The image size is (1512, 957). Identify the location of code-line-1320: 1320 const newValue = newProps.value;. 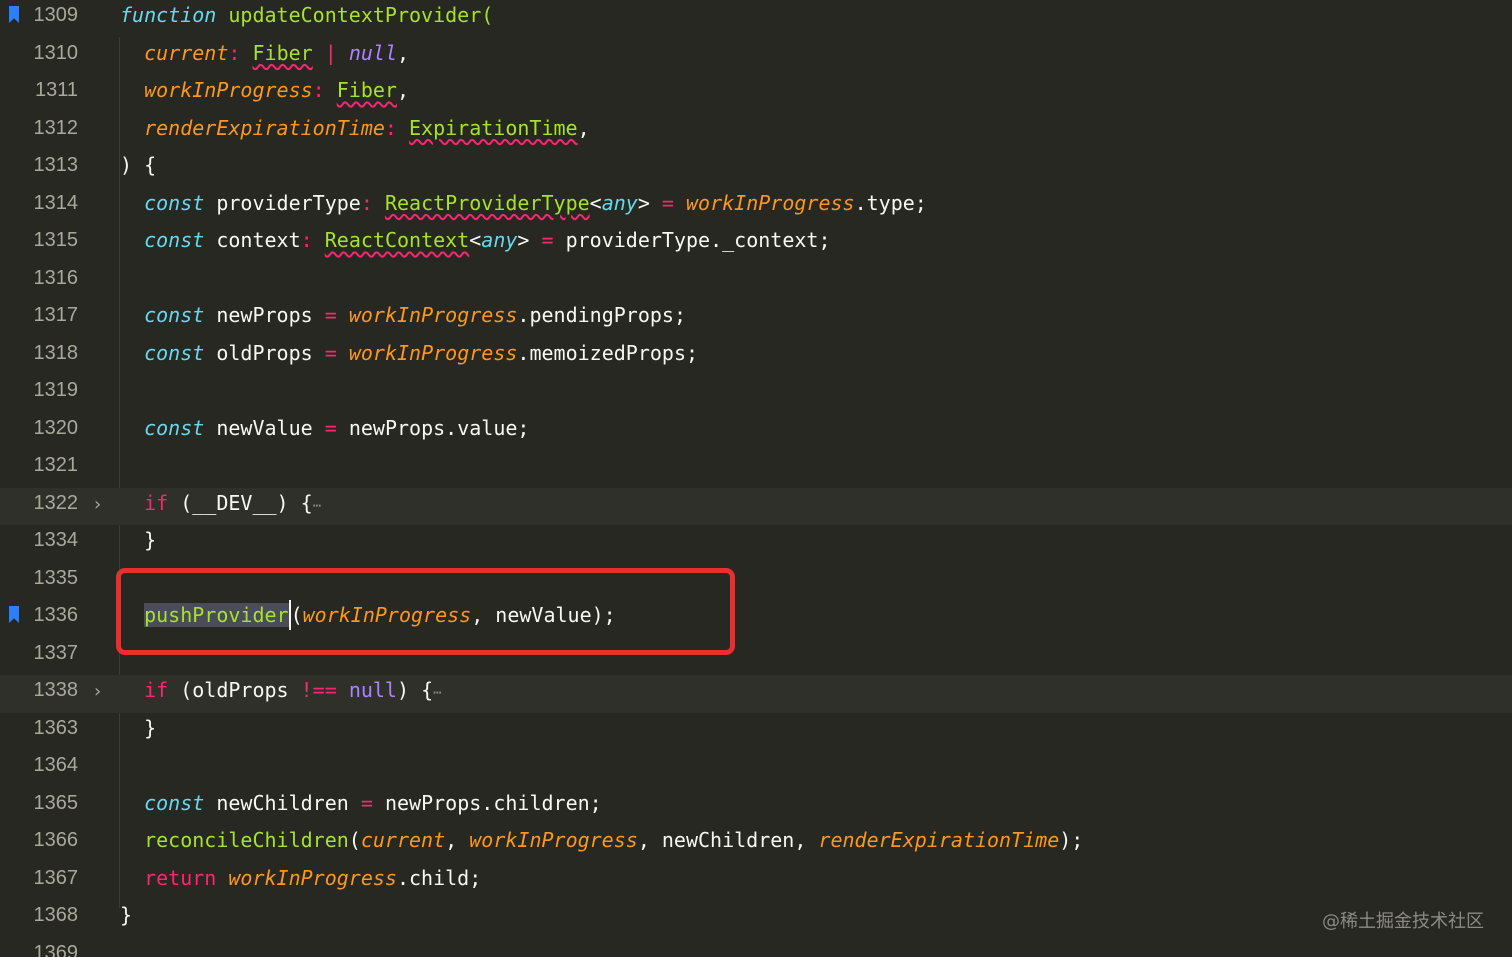
(756, 432).